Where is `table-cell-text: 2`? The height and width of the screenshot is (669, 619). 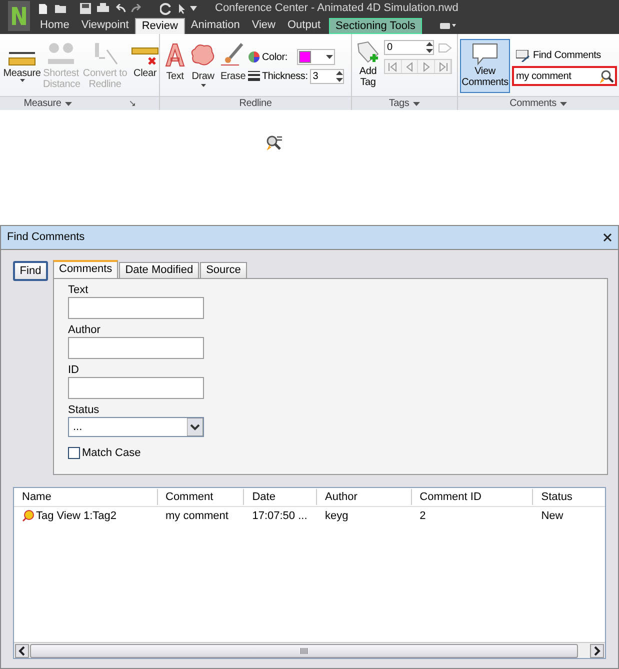 table-cell-text: 2 is located at coordinates (423, 516).